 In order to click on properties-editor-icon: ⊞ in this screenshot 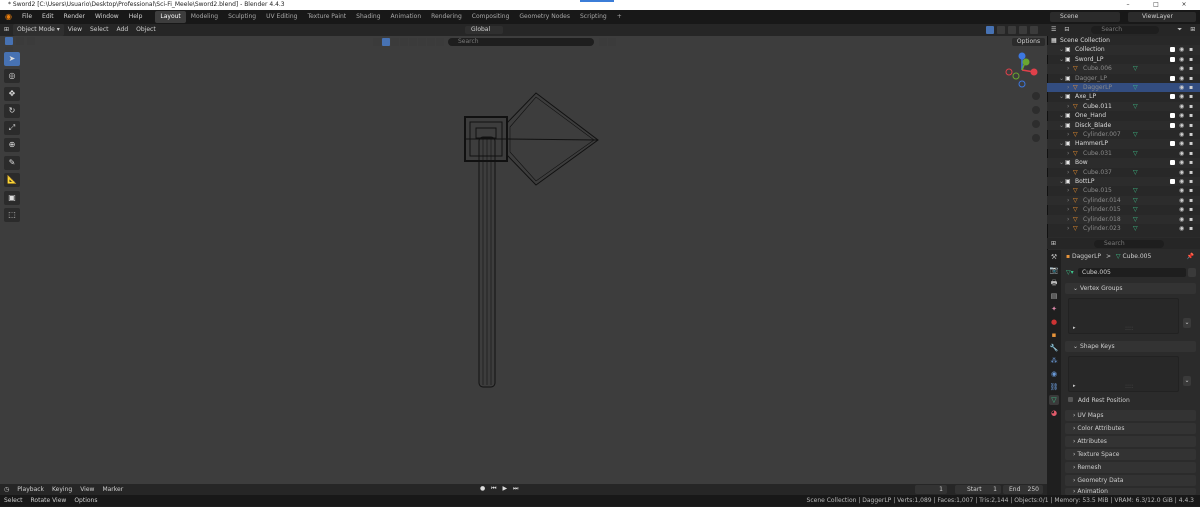, I will do `click(1053, 244)`.